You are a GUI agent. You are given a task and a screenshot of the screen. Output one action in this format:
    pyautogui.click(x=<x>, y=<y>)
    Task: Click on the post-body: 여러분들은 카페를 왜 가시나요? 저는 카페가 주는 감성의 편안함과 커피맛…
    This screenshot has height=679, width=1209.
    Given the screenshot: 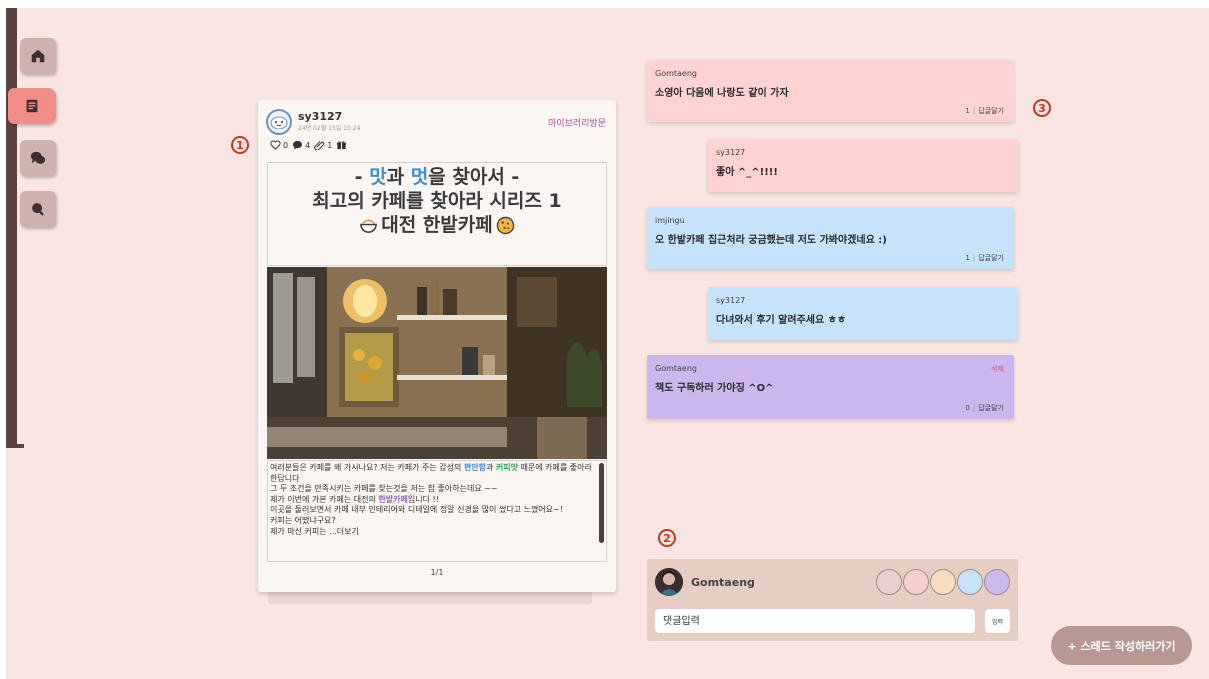 What is the action you would take?
    pyautogui.click(x=437, y=511)
    